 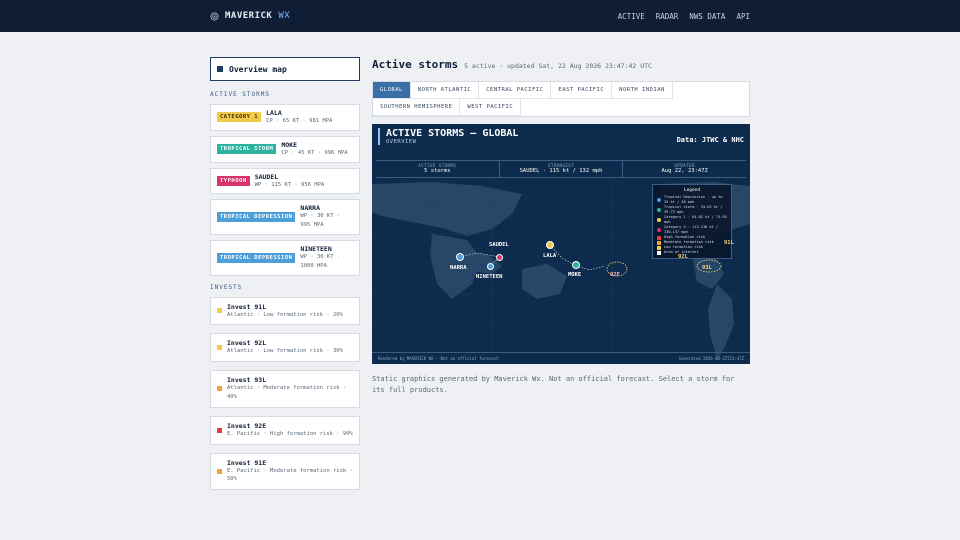 What do you see at coordinates (499, 257) in the screenshot?
I see `storm-marker-saudel` at bounding box center [499, 257].